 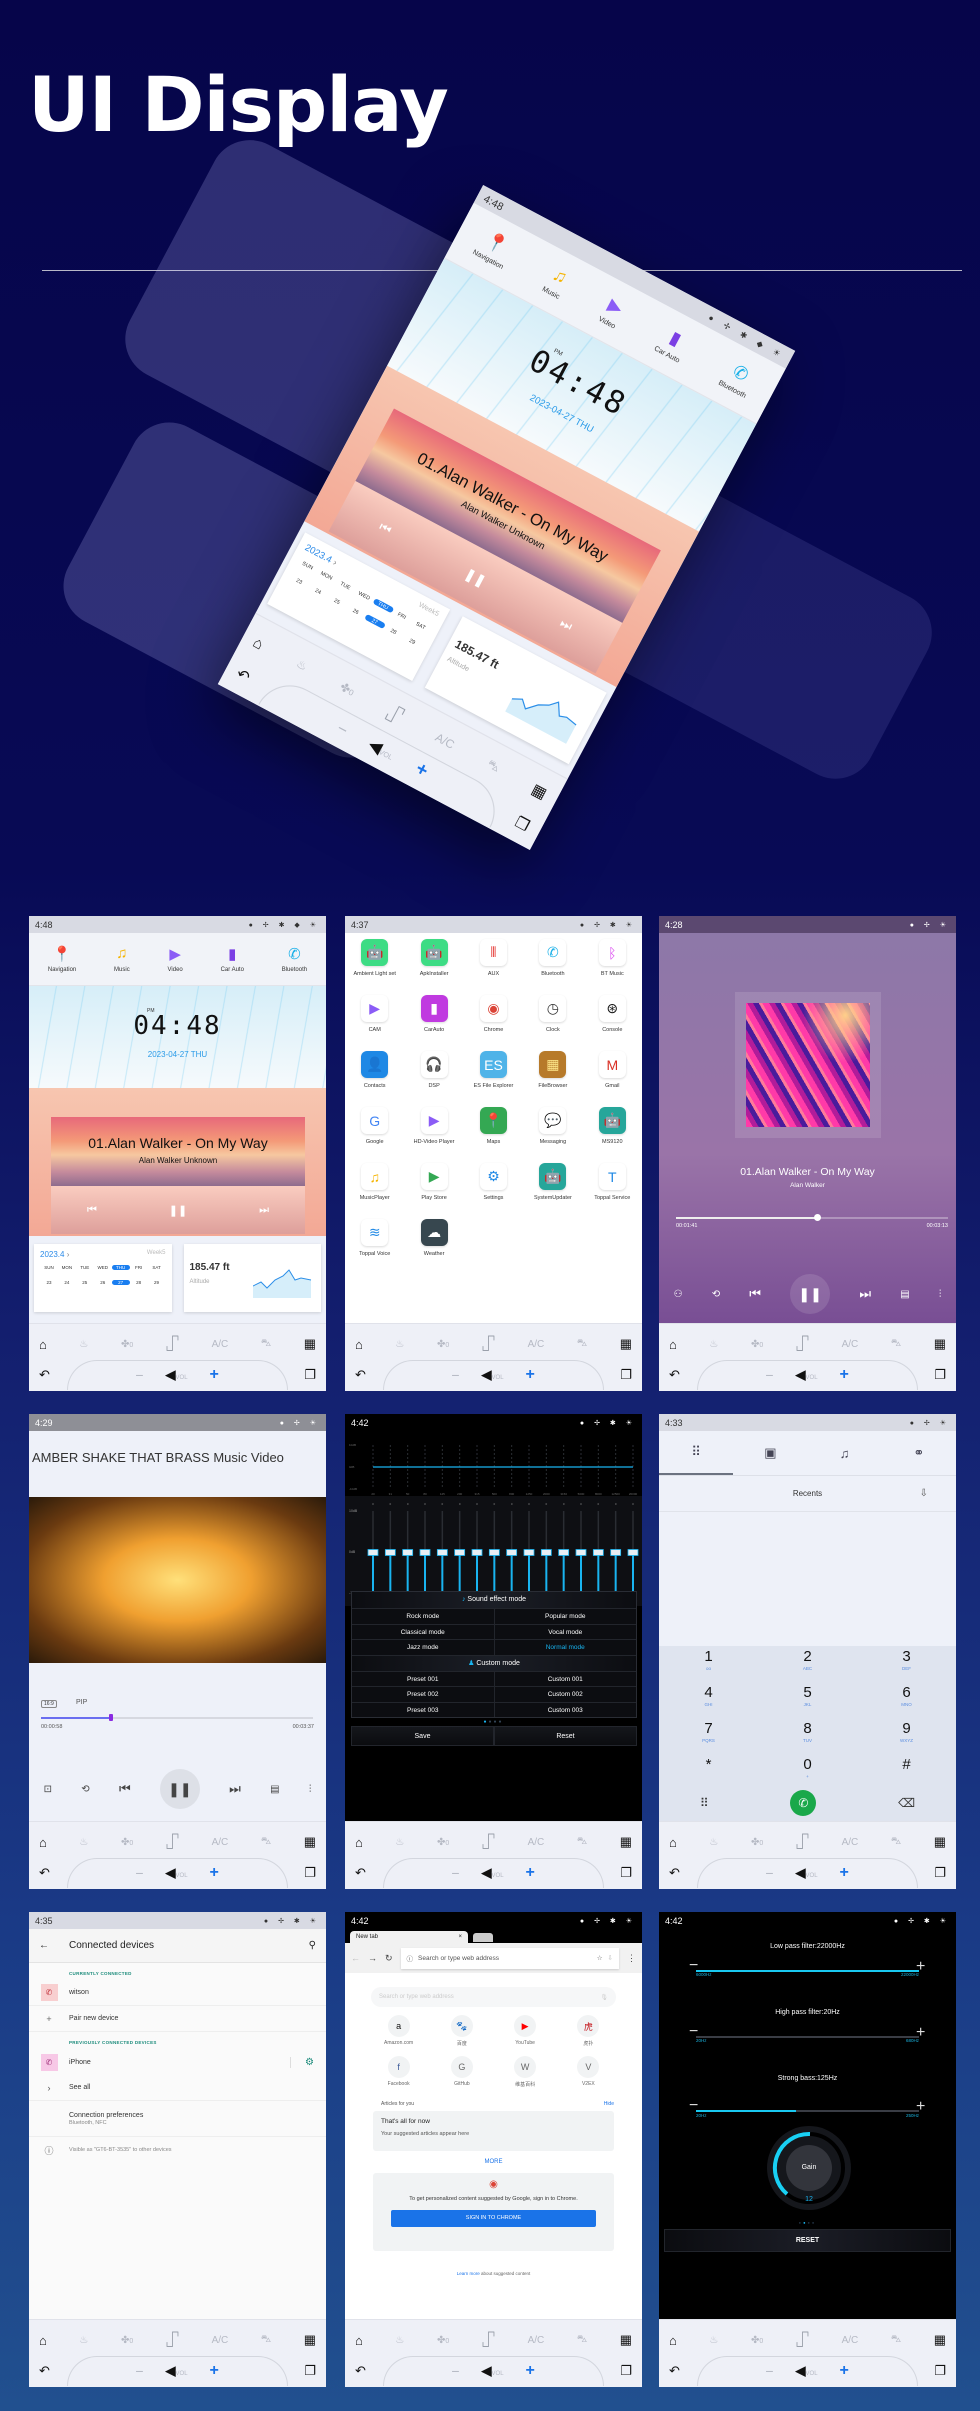 I want to click on dial-key: 6 MNO, so click(x=906, y=1703).